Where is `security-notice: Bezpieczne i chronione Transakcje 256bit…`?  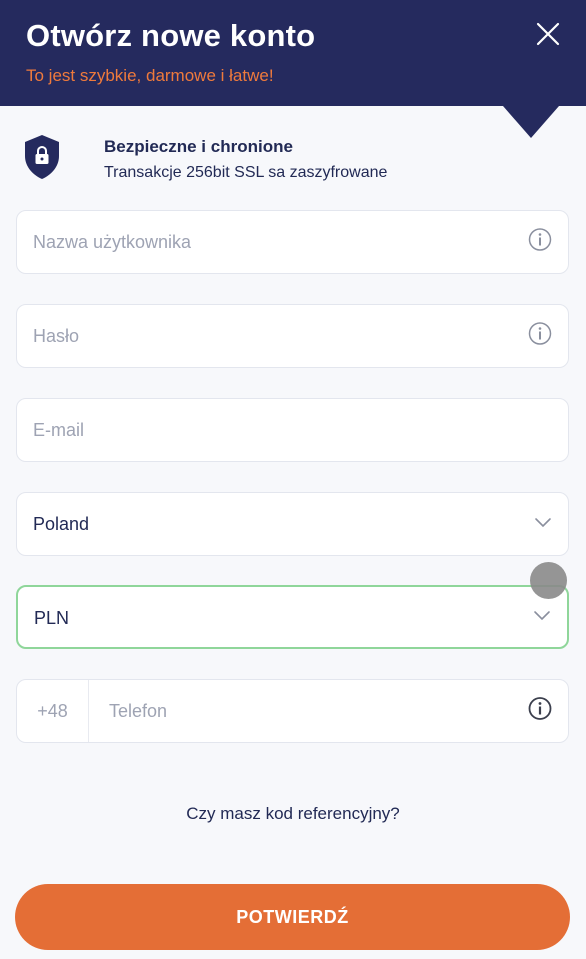
security-notice: Bezpieczne i chronione Transakcje 256bit… is located at coordinates (284, 160).